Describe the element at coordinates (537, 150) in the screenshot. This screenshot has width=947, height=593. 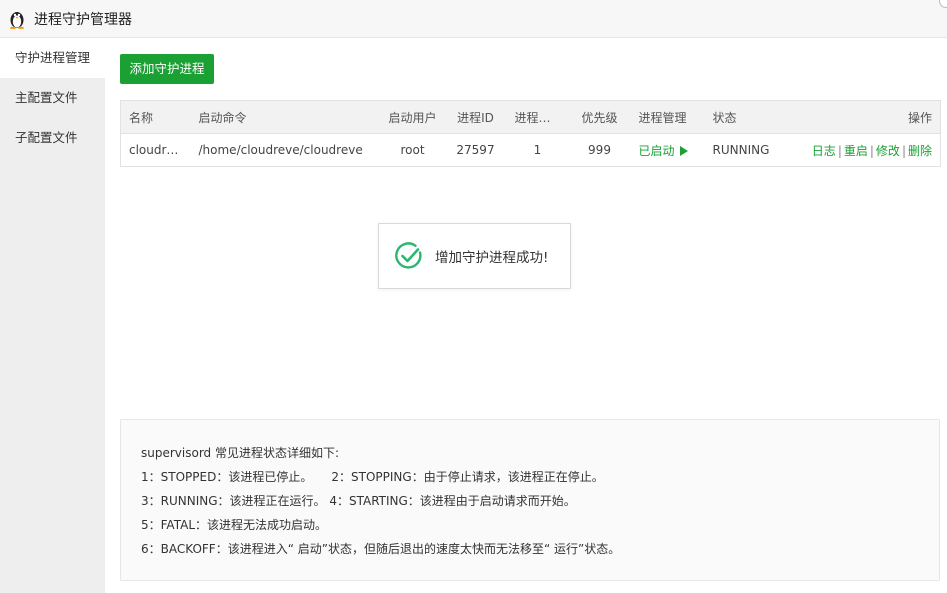
I see `cell-count: 1` at that location.